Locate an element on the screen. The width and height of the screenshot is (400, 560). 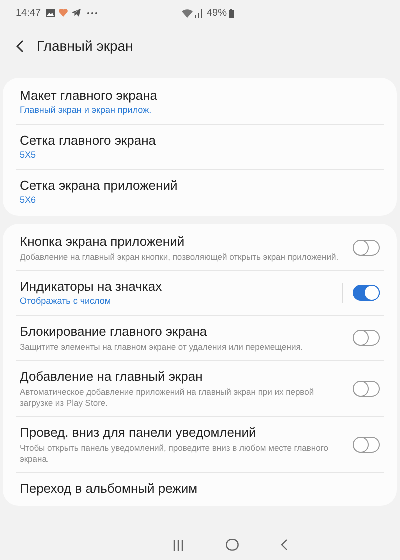
home-icon is located at coordinates (232, 545).